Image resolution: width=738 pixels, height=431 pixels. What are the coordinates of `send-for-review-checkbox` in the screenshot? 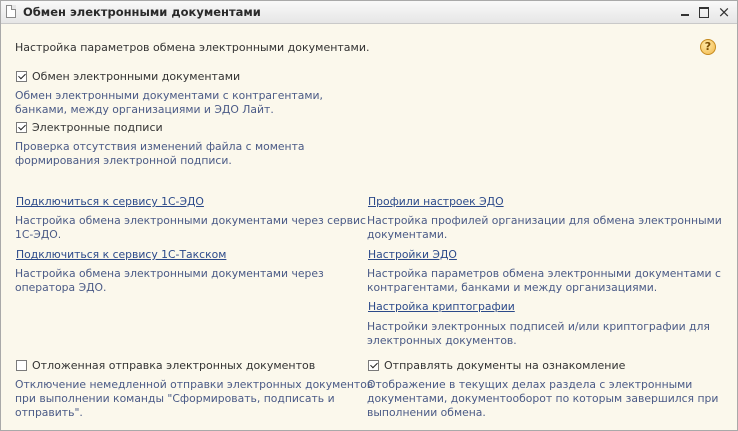 It's located at (373, 365).